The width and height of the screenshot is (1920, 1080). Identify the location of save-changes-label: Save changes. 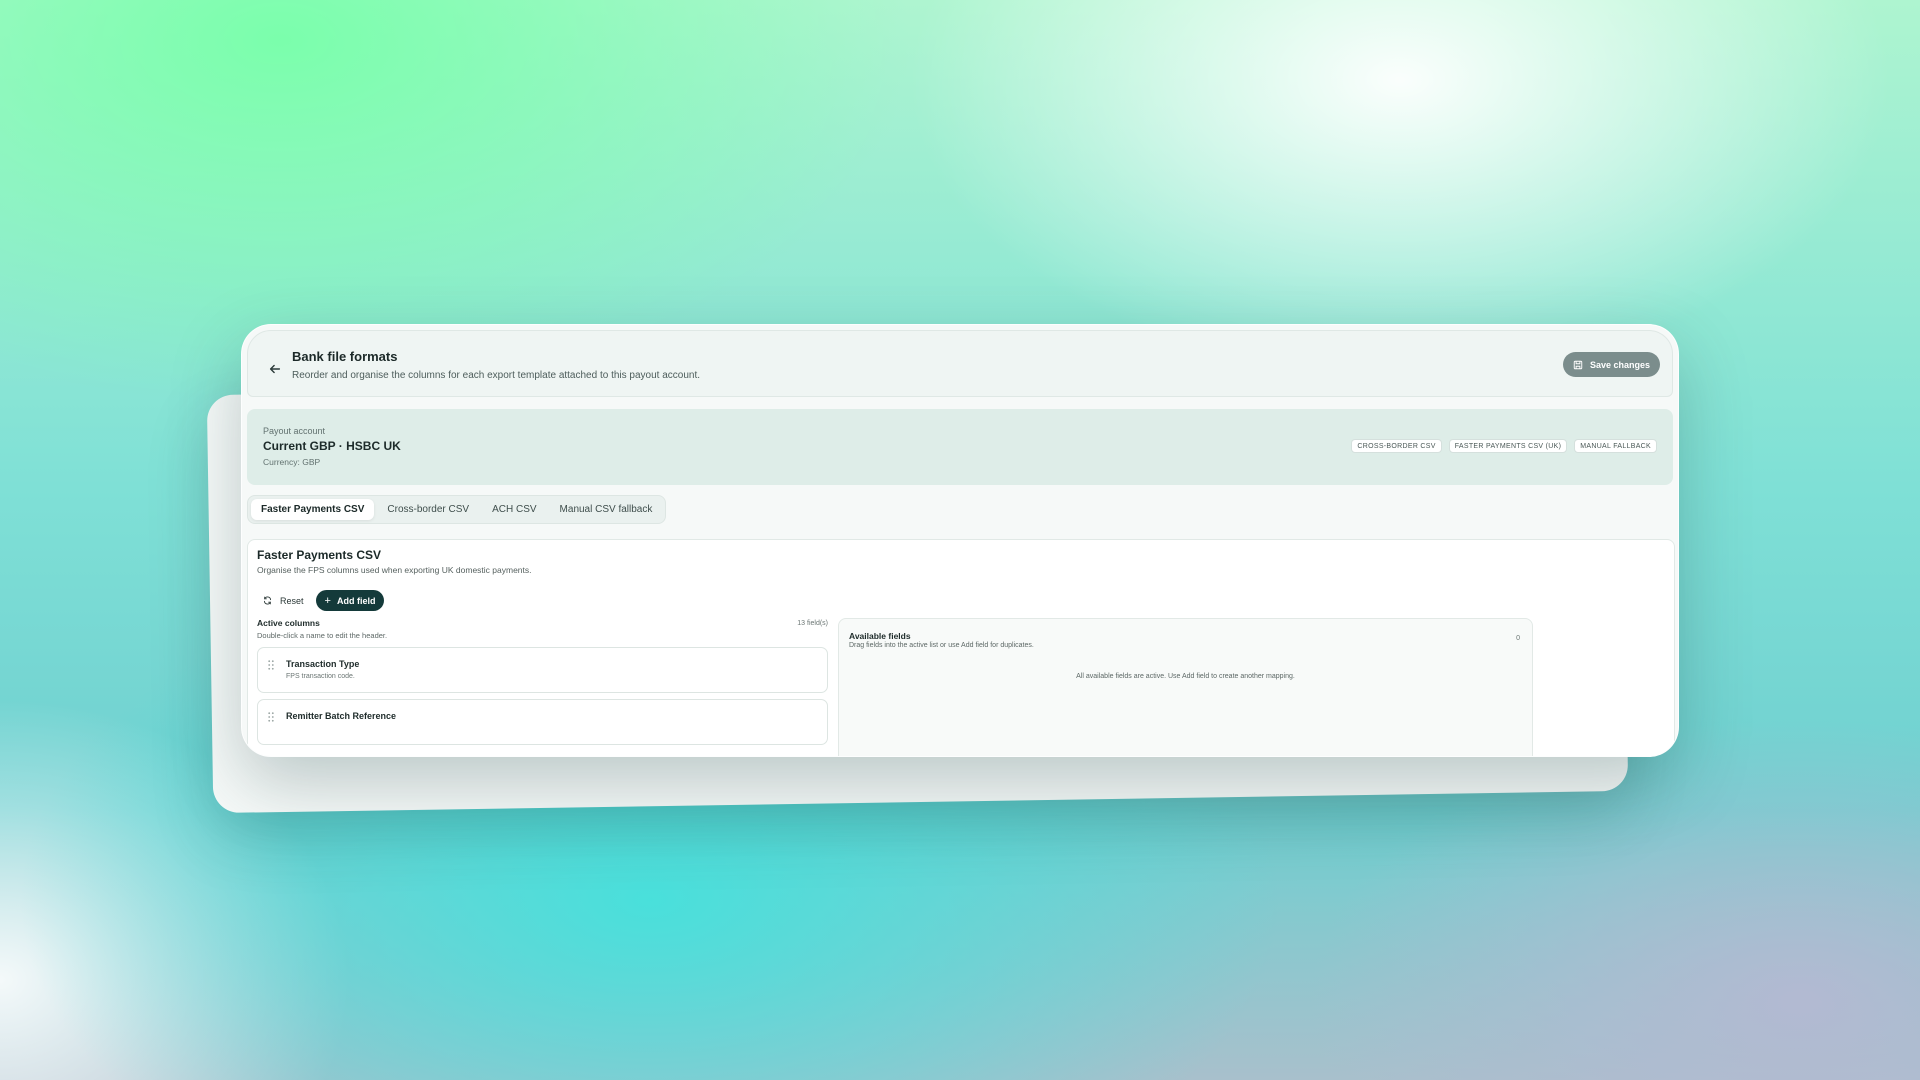
(1619, 364).